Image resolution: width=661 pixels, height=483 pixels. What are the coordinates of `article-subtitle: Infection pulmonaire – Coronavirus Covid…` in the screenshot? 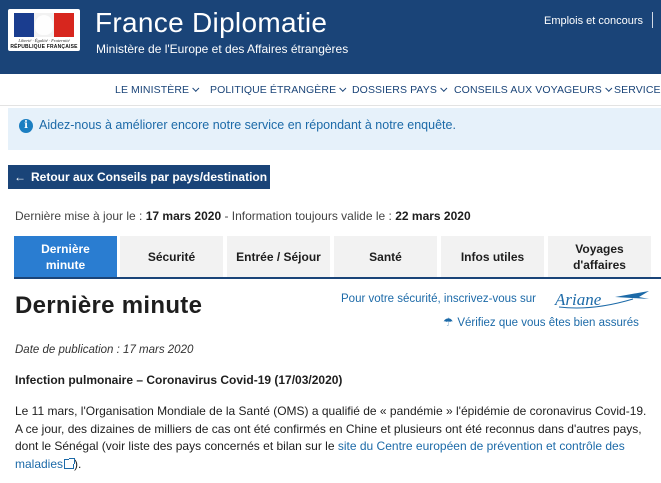 It's located at (179, 380).